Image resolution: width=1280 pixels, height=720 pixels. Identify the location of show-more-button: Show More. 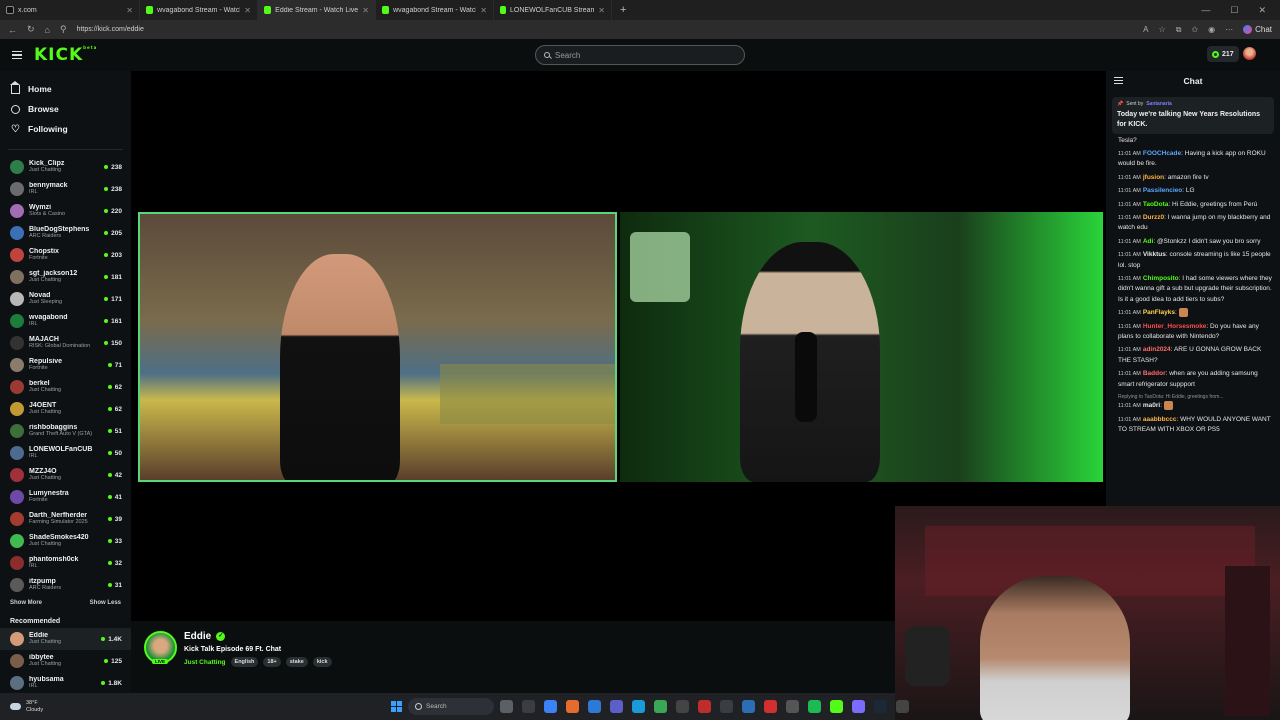
(26, 603).